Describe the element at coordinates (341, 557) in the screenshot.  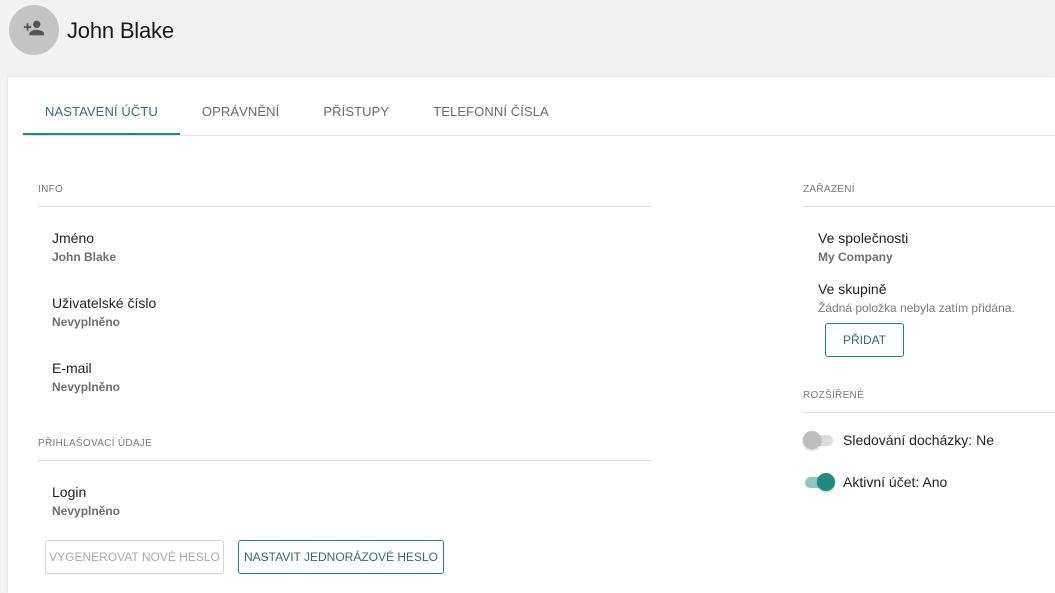
I see `set-one-time-password-button: NASTAVIT JEDNORÁZOVÉ HESLO` at that location.